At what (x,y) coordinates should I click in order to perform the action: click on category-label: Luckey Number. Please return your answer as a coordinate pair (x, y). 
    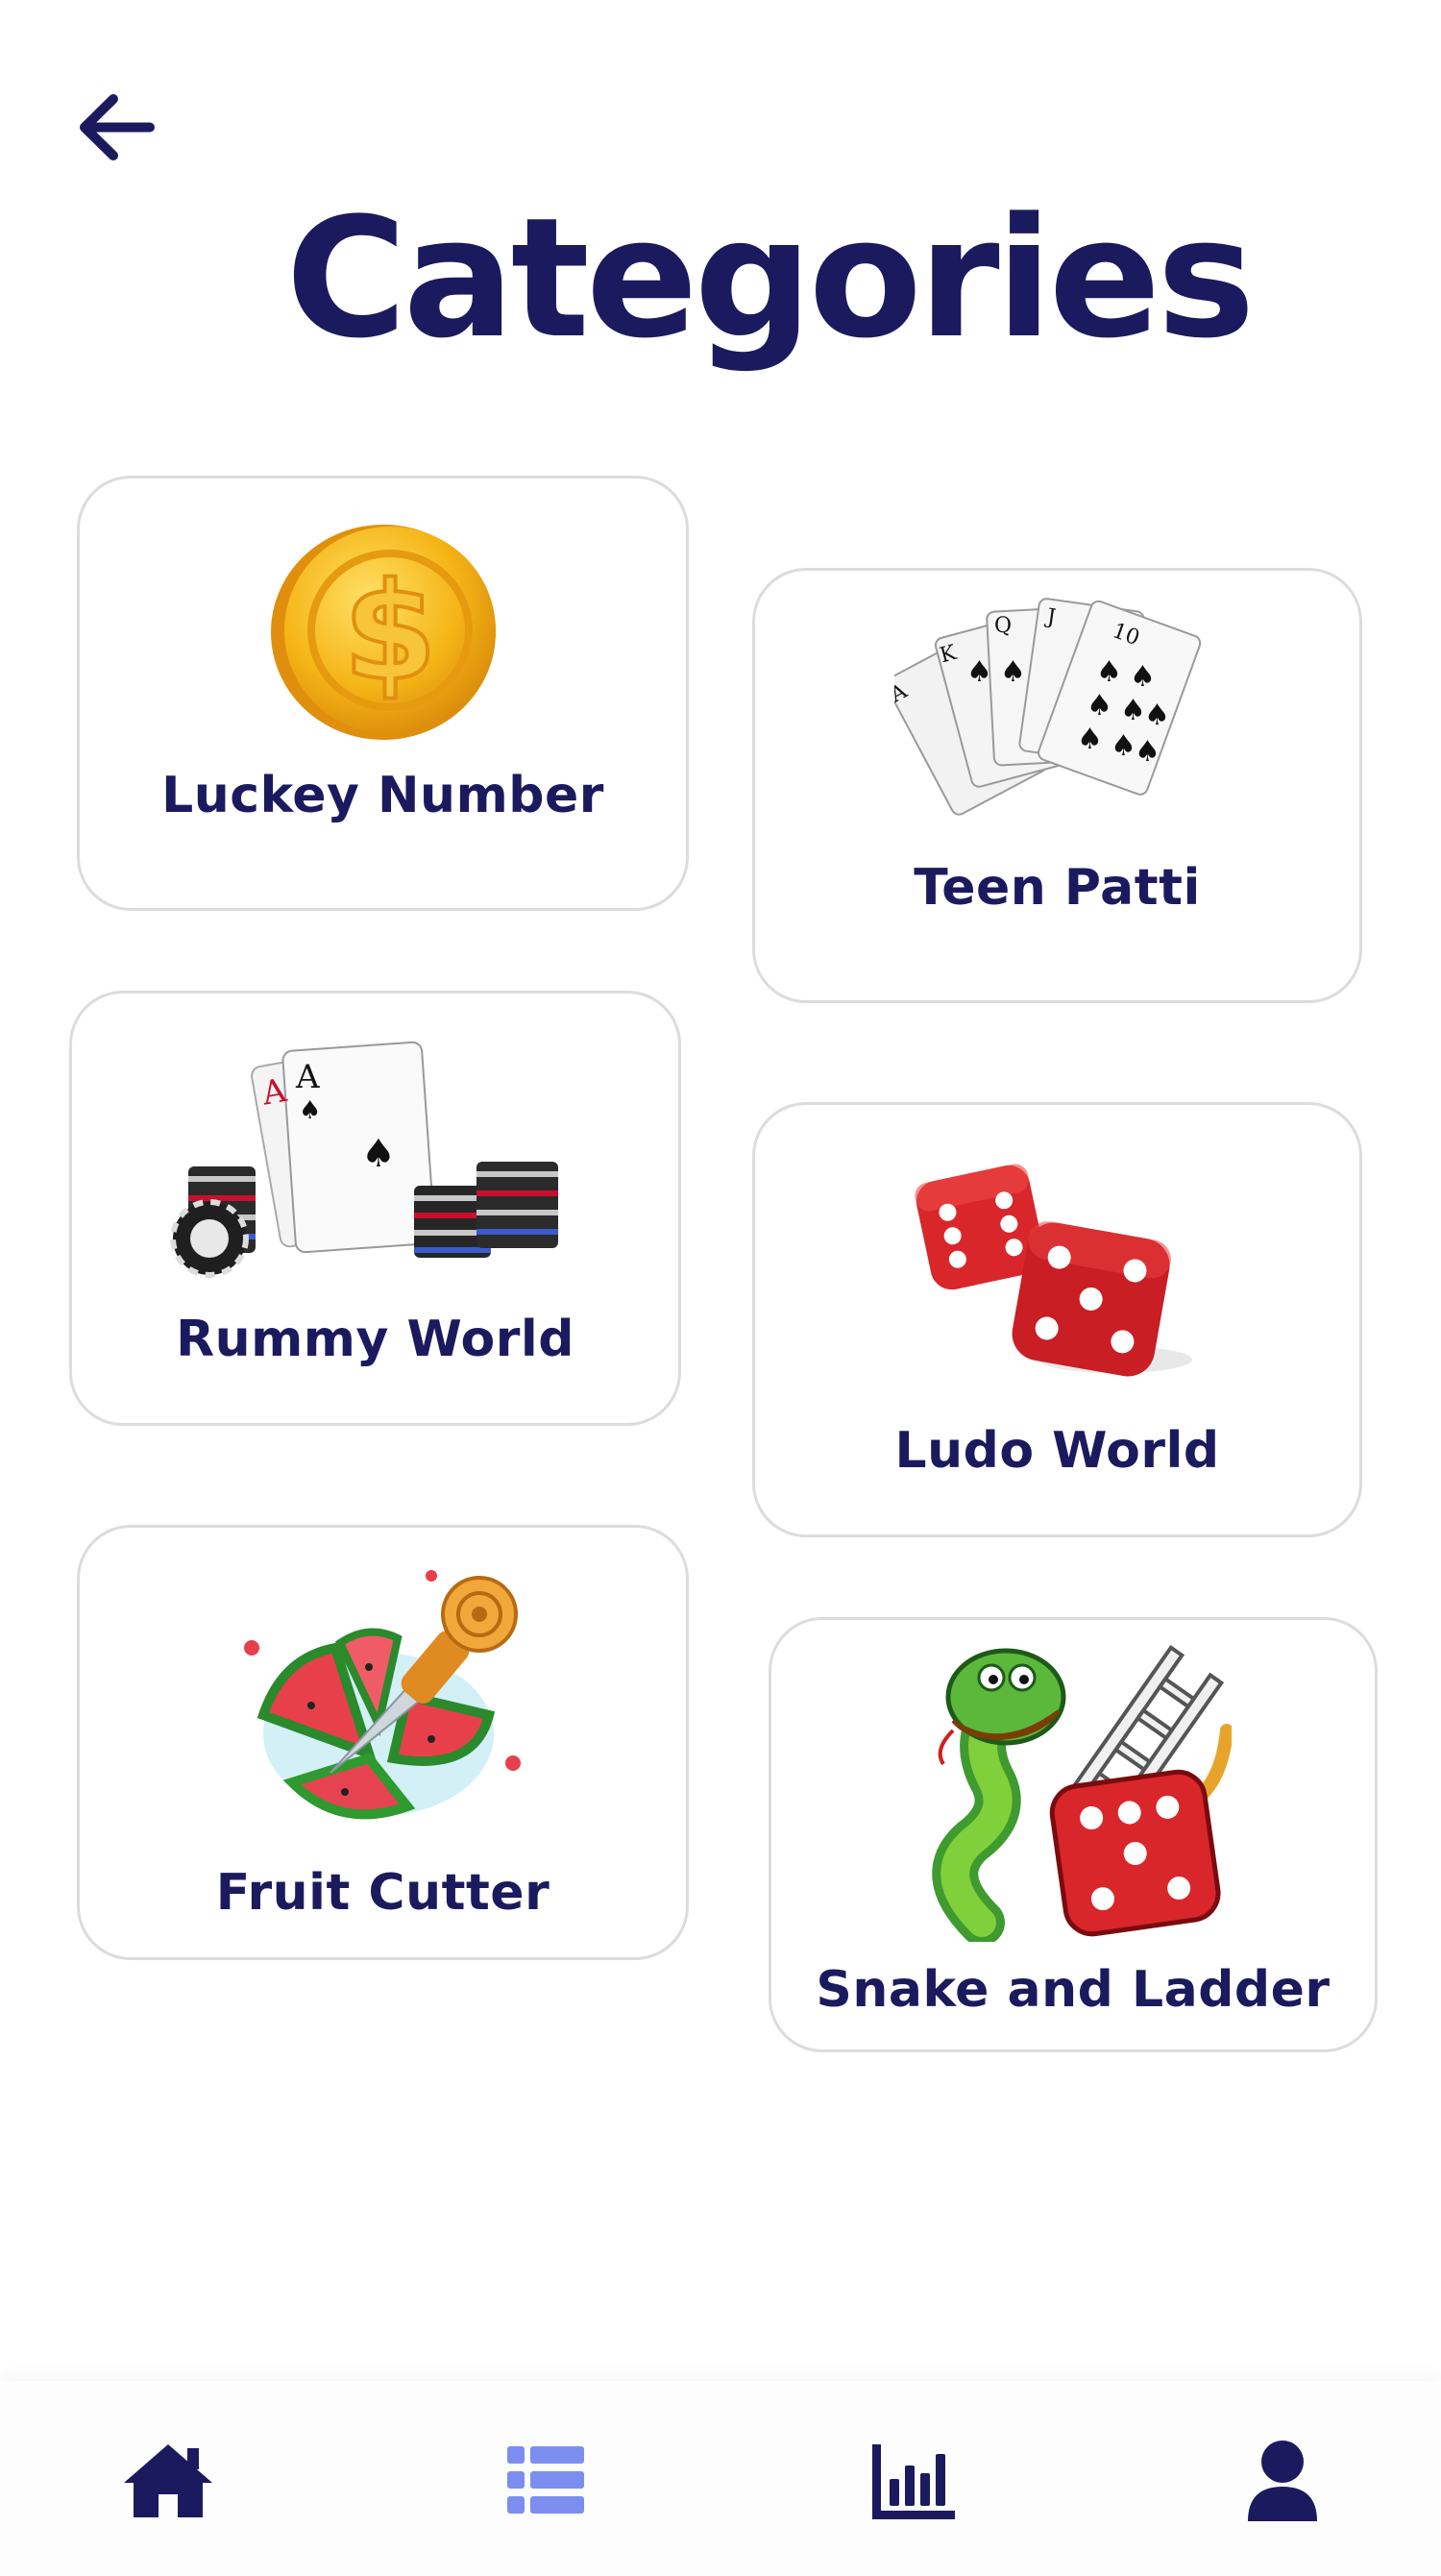
    Looking at the image, I should click on (382, 795).